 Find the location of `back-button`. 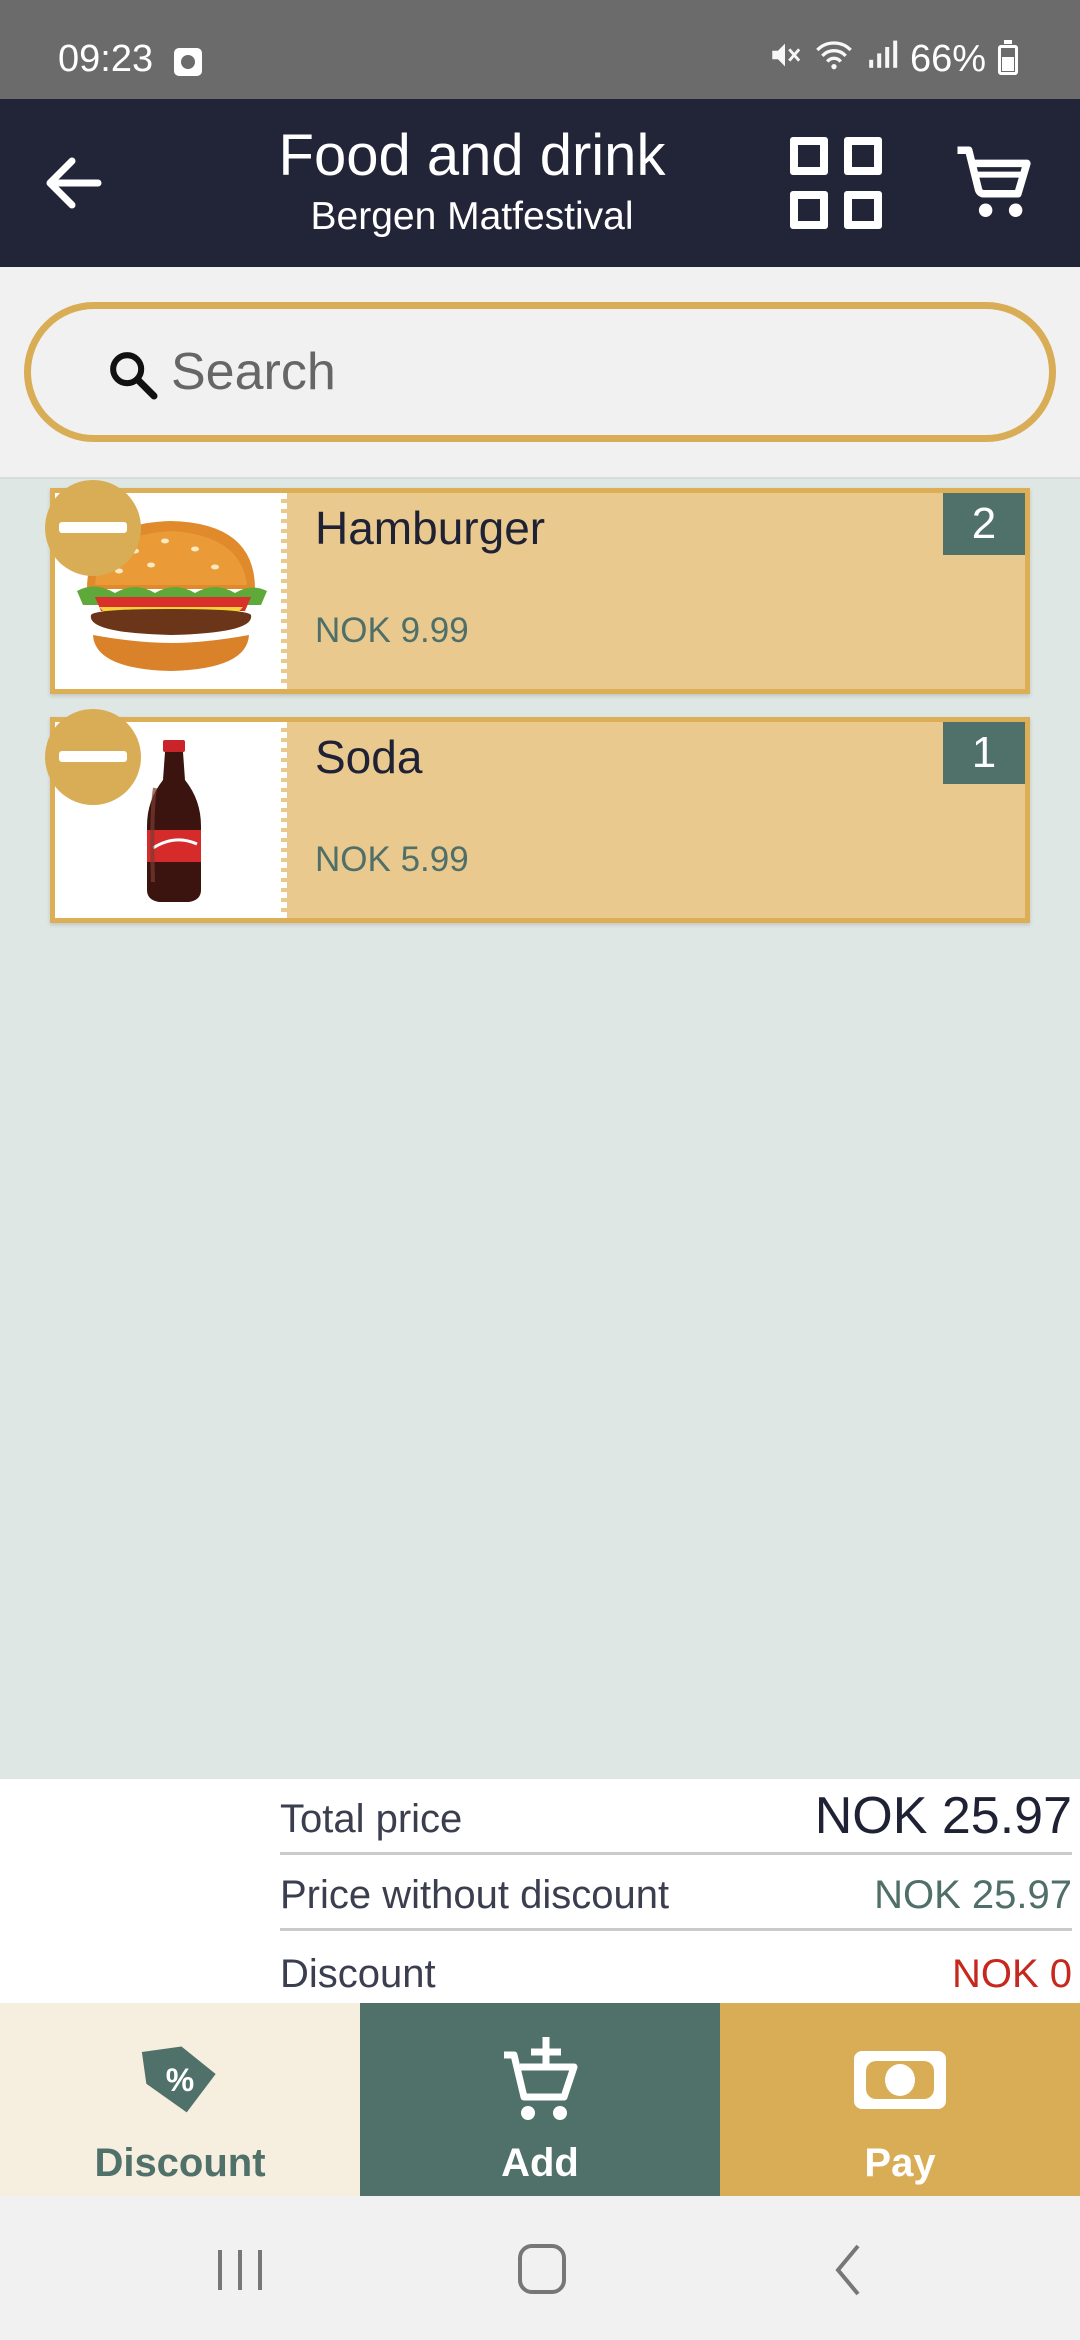

back-button is located at coordinates (73, 183).